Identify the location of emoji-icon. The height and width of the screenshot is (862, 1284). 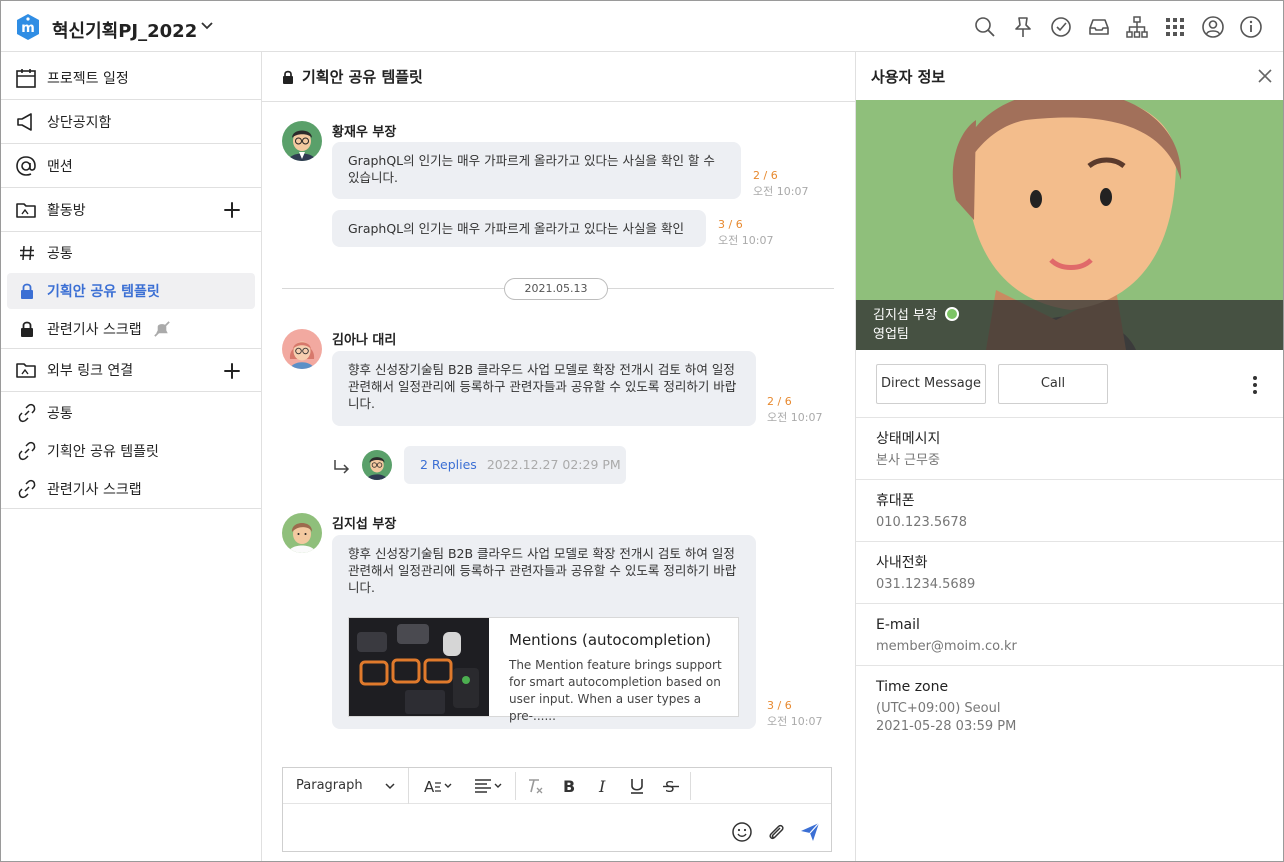
(742, 832).